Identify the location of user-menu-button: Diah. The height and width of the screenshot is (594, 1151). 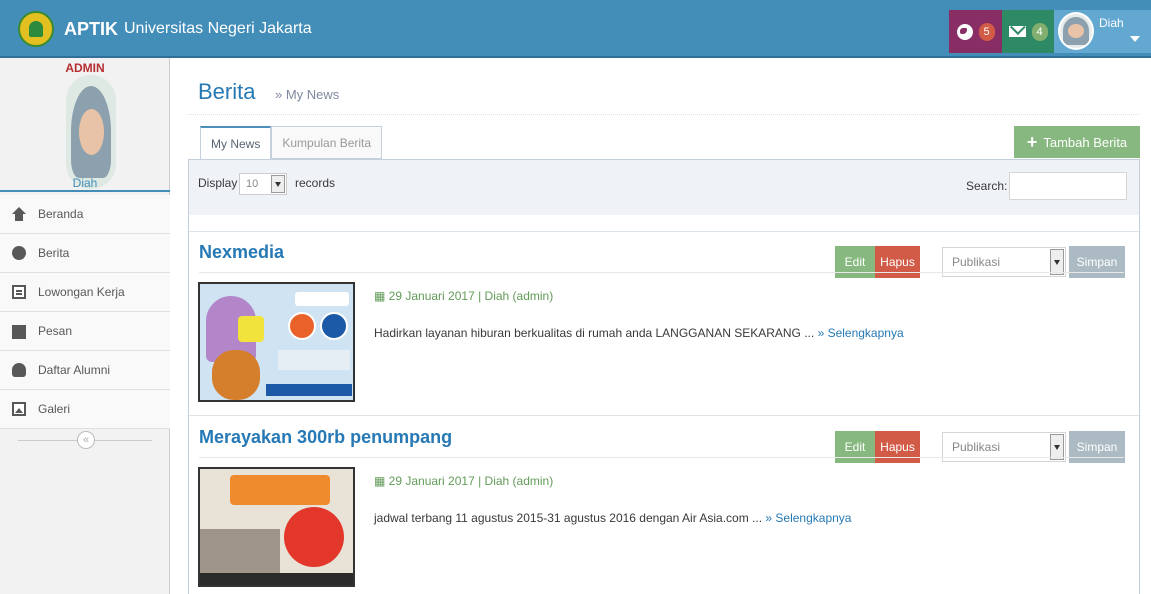
(1102, 31).